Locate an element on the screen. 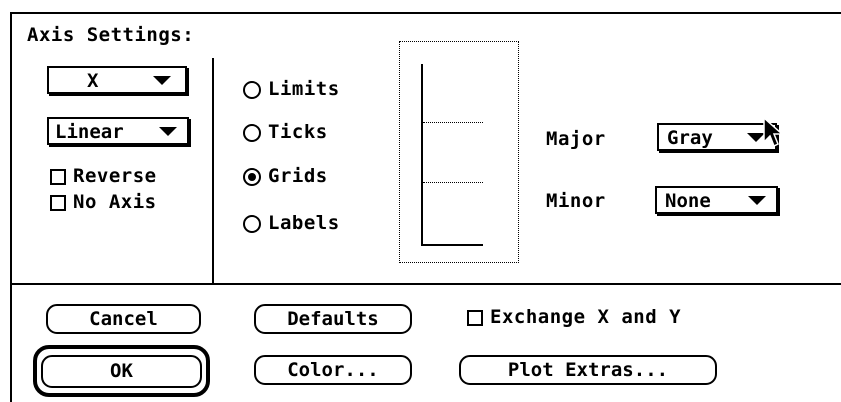 Image resolution: width=841 pixels, height=402 pixels. major-grid-select: Gray is located at coordinates (717, 137).